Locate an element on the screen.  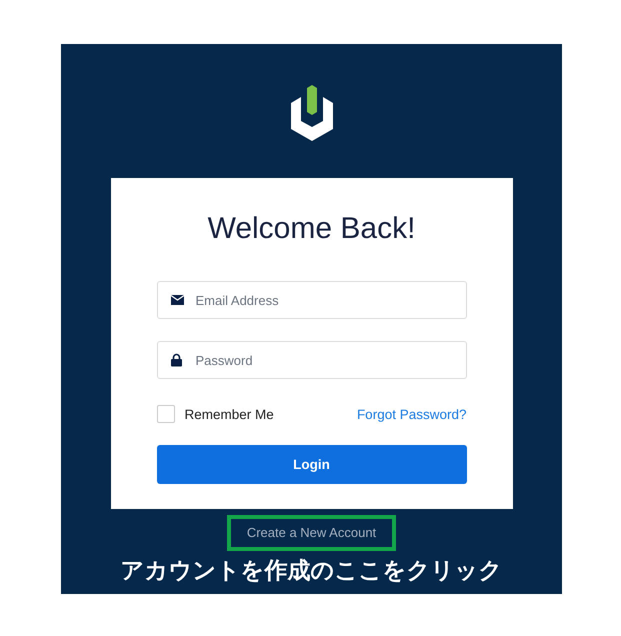
email-field: Email Address is located at coordinates (311, 300).